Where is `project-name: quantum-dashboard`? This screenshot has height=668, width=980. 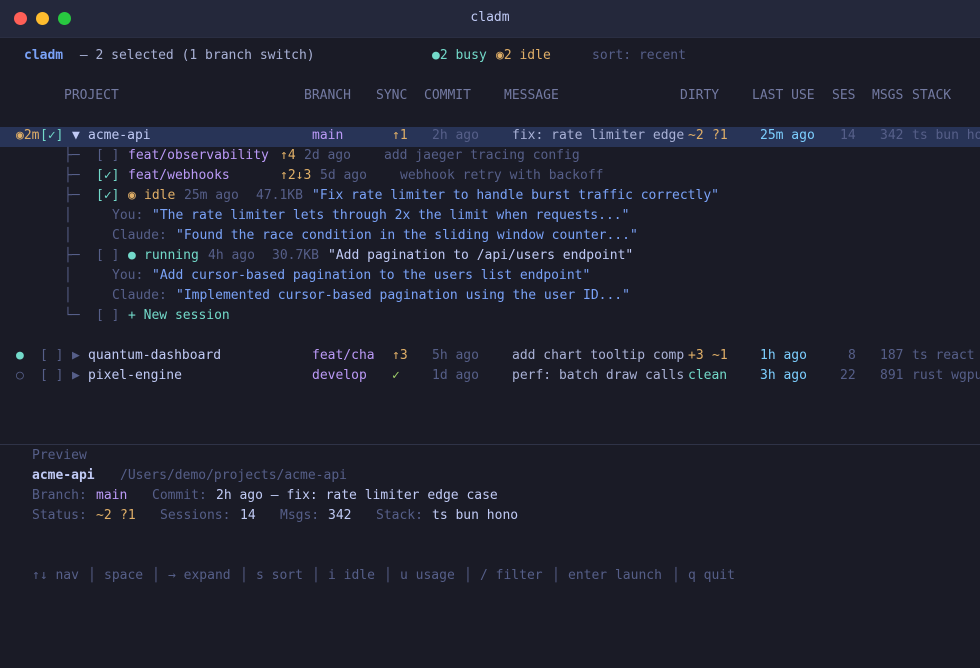
project-name: quantum-dashboard is located at coordinates (155, 355).